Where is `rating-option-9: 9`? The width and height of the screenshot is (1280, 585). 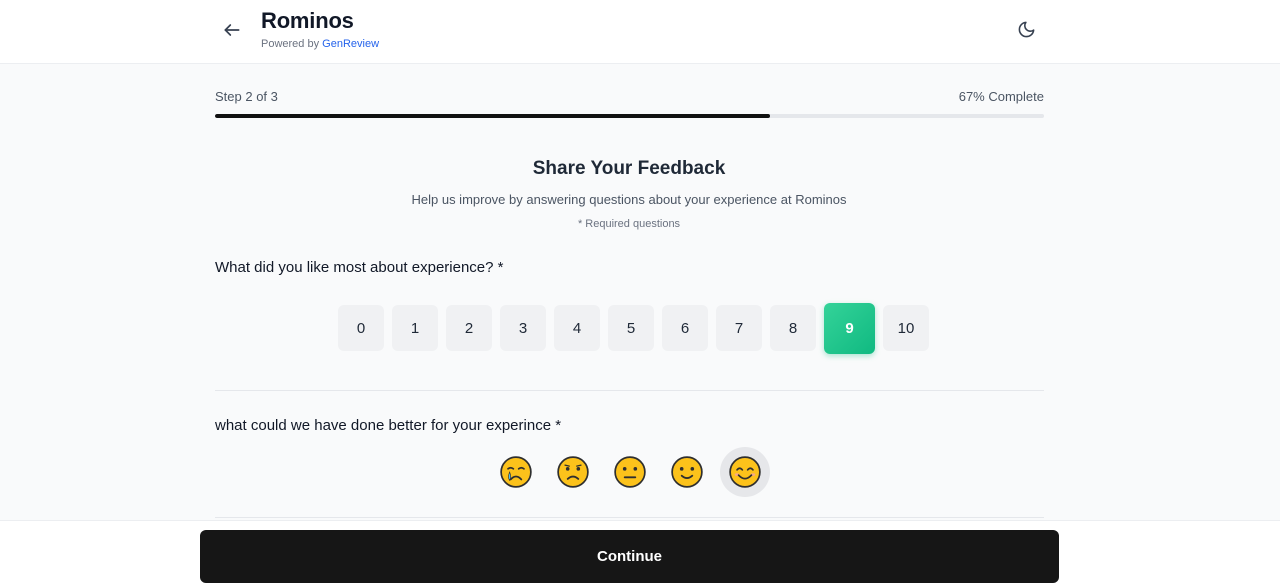 rating-option-9: 9 is located at coordinates (849, 328).